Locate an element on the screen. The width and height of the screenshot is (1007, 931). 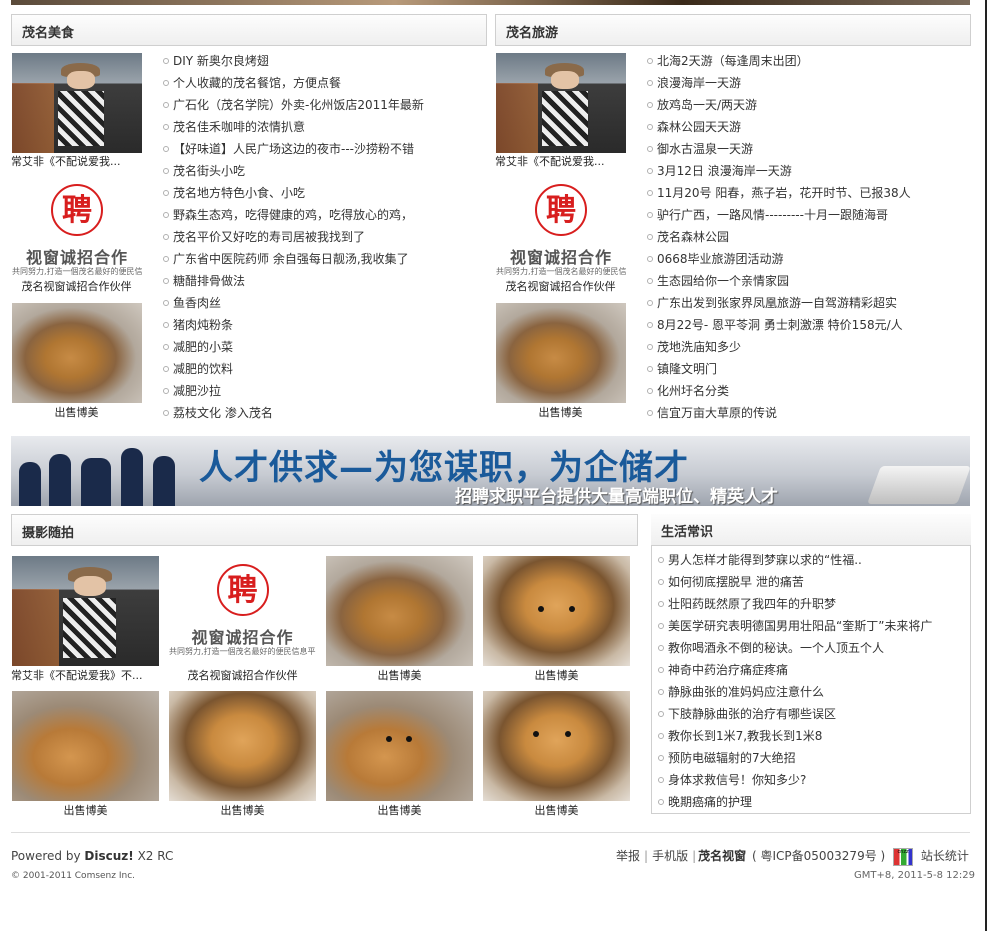
list-item: 男人怎样才能得到梦寐以求的“性福.. is located at coordinates (812, 560).